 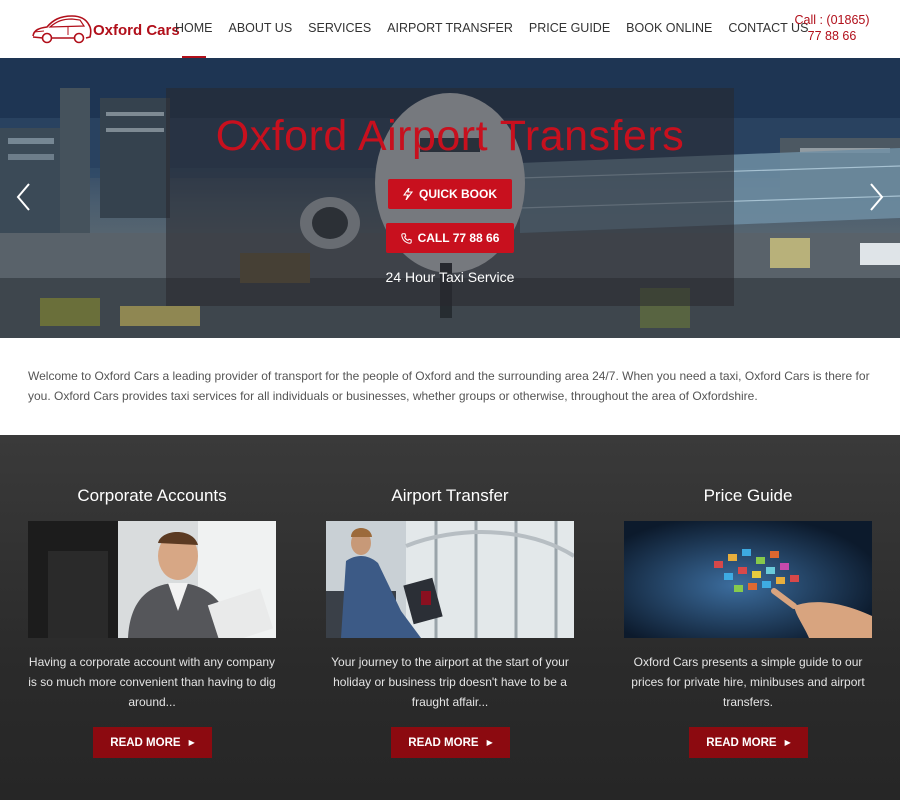 What do you see at coordinates (669, 29) in the screenshot?
I see `nav-item-book-online: BOOK ONLINE` at bounding box center [669, 29].